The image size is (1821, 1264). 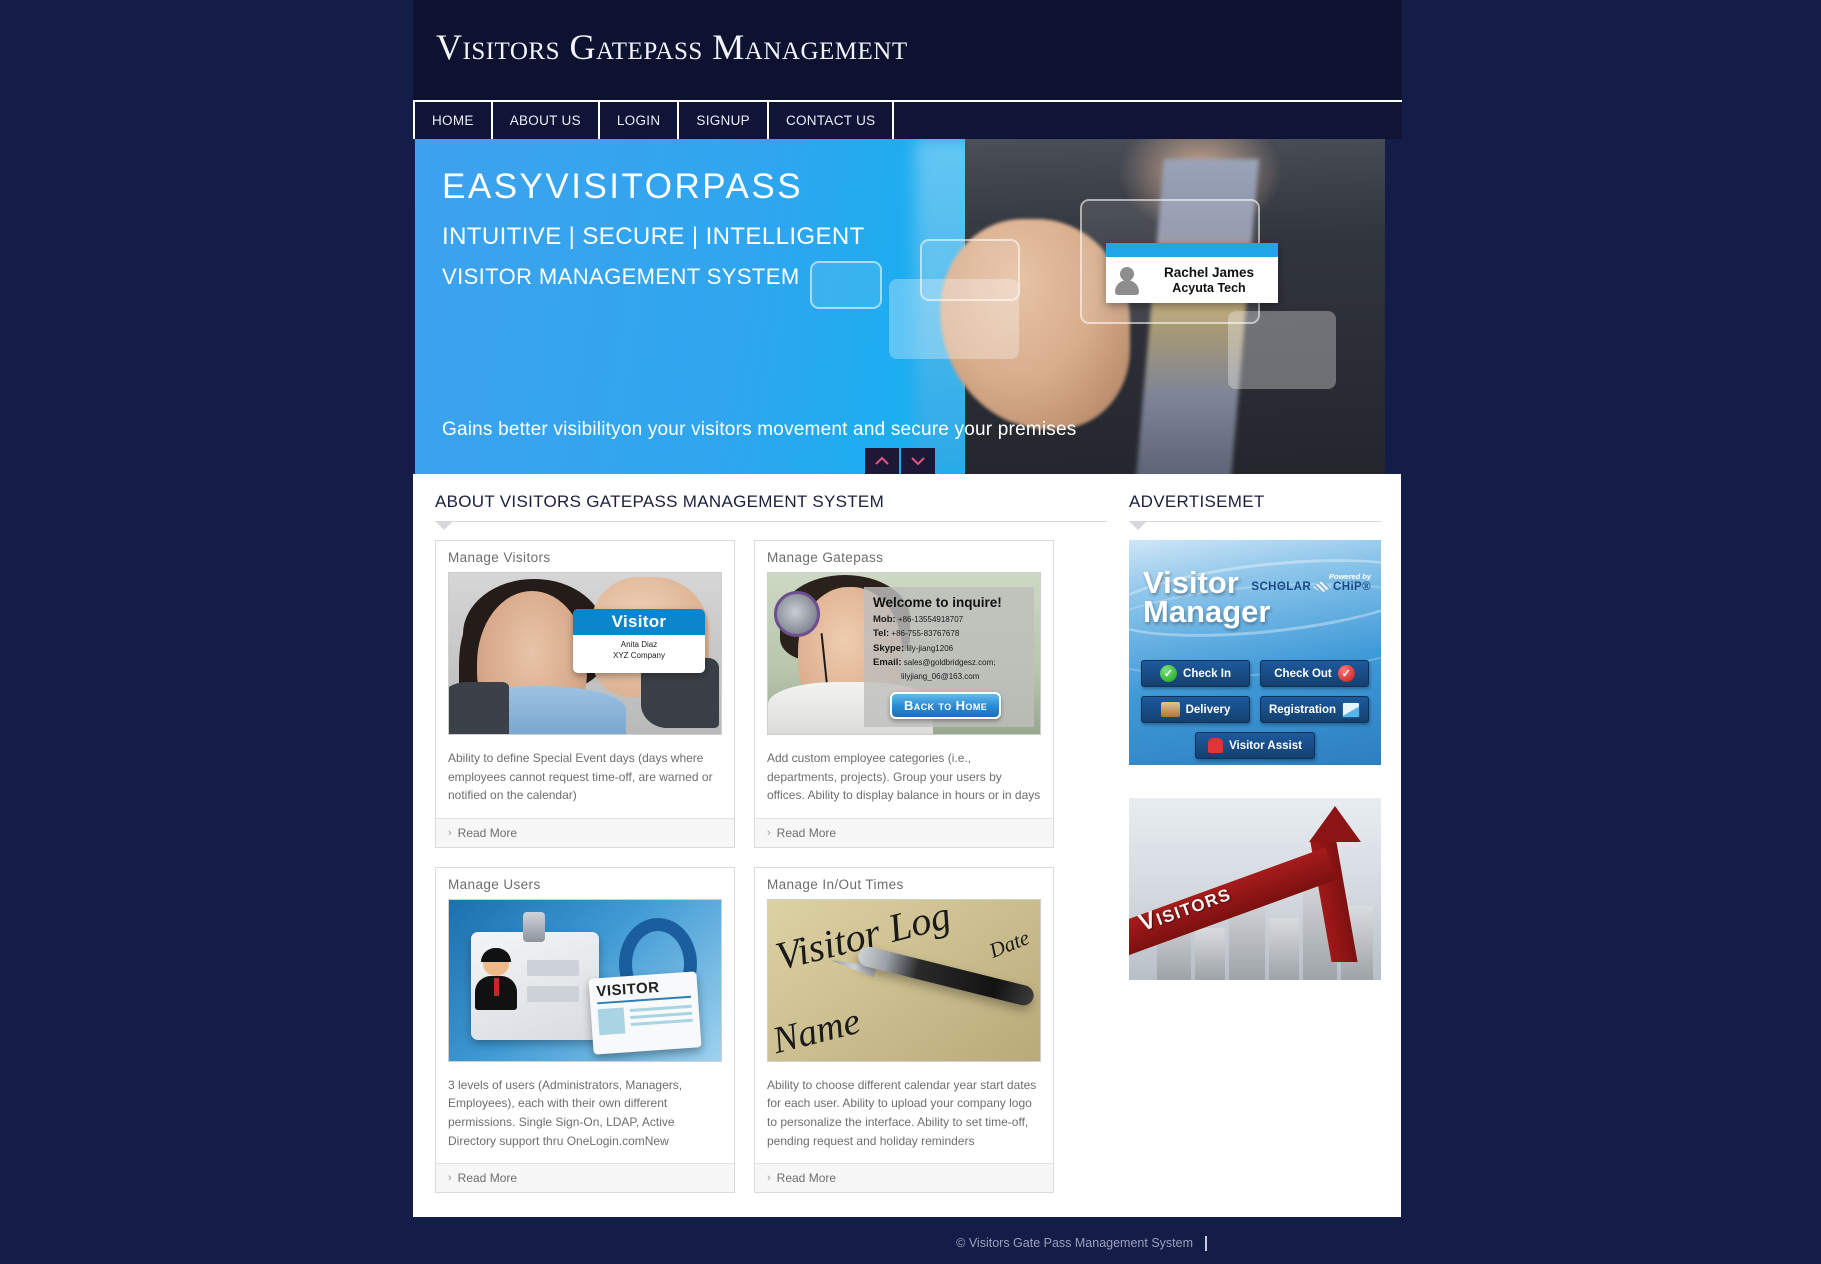 I want to click on visitor-card-graphic: Visitor Anita Diaz XYZ Company, so click(x=639, y=641).